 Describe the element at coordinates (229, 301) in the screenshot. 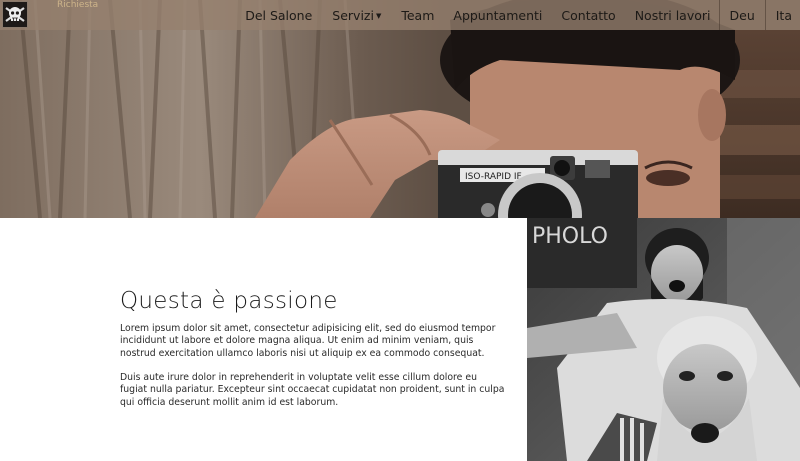

I see `section-title: Questa è passione` at that location.